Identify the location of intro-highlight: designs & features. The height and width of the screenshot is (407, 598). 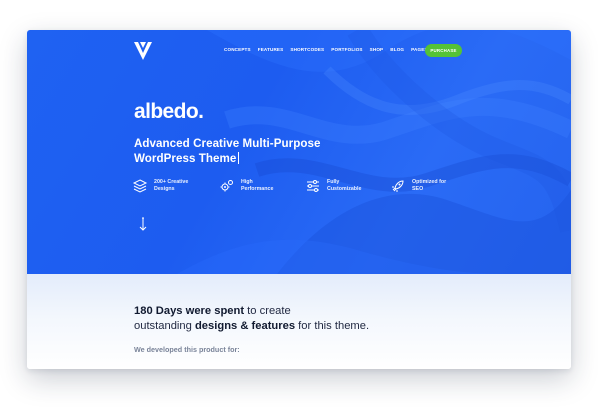
(245, 326).